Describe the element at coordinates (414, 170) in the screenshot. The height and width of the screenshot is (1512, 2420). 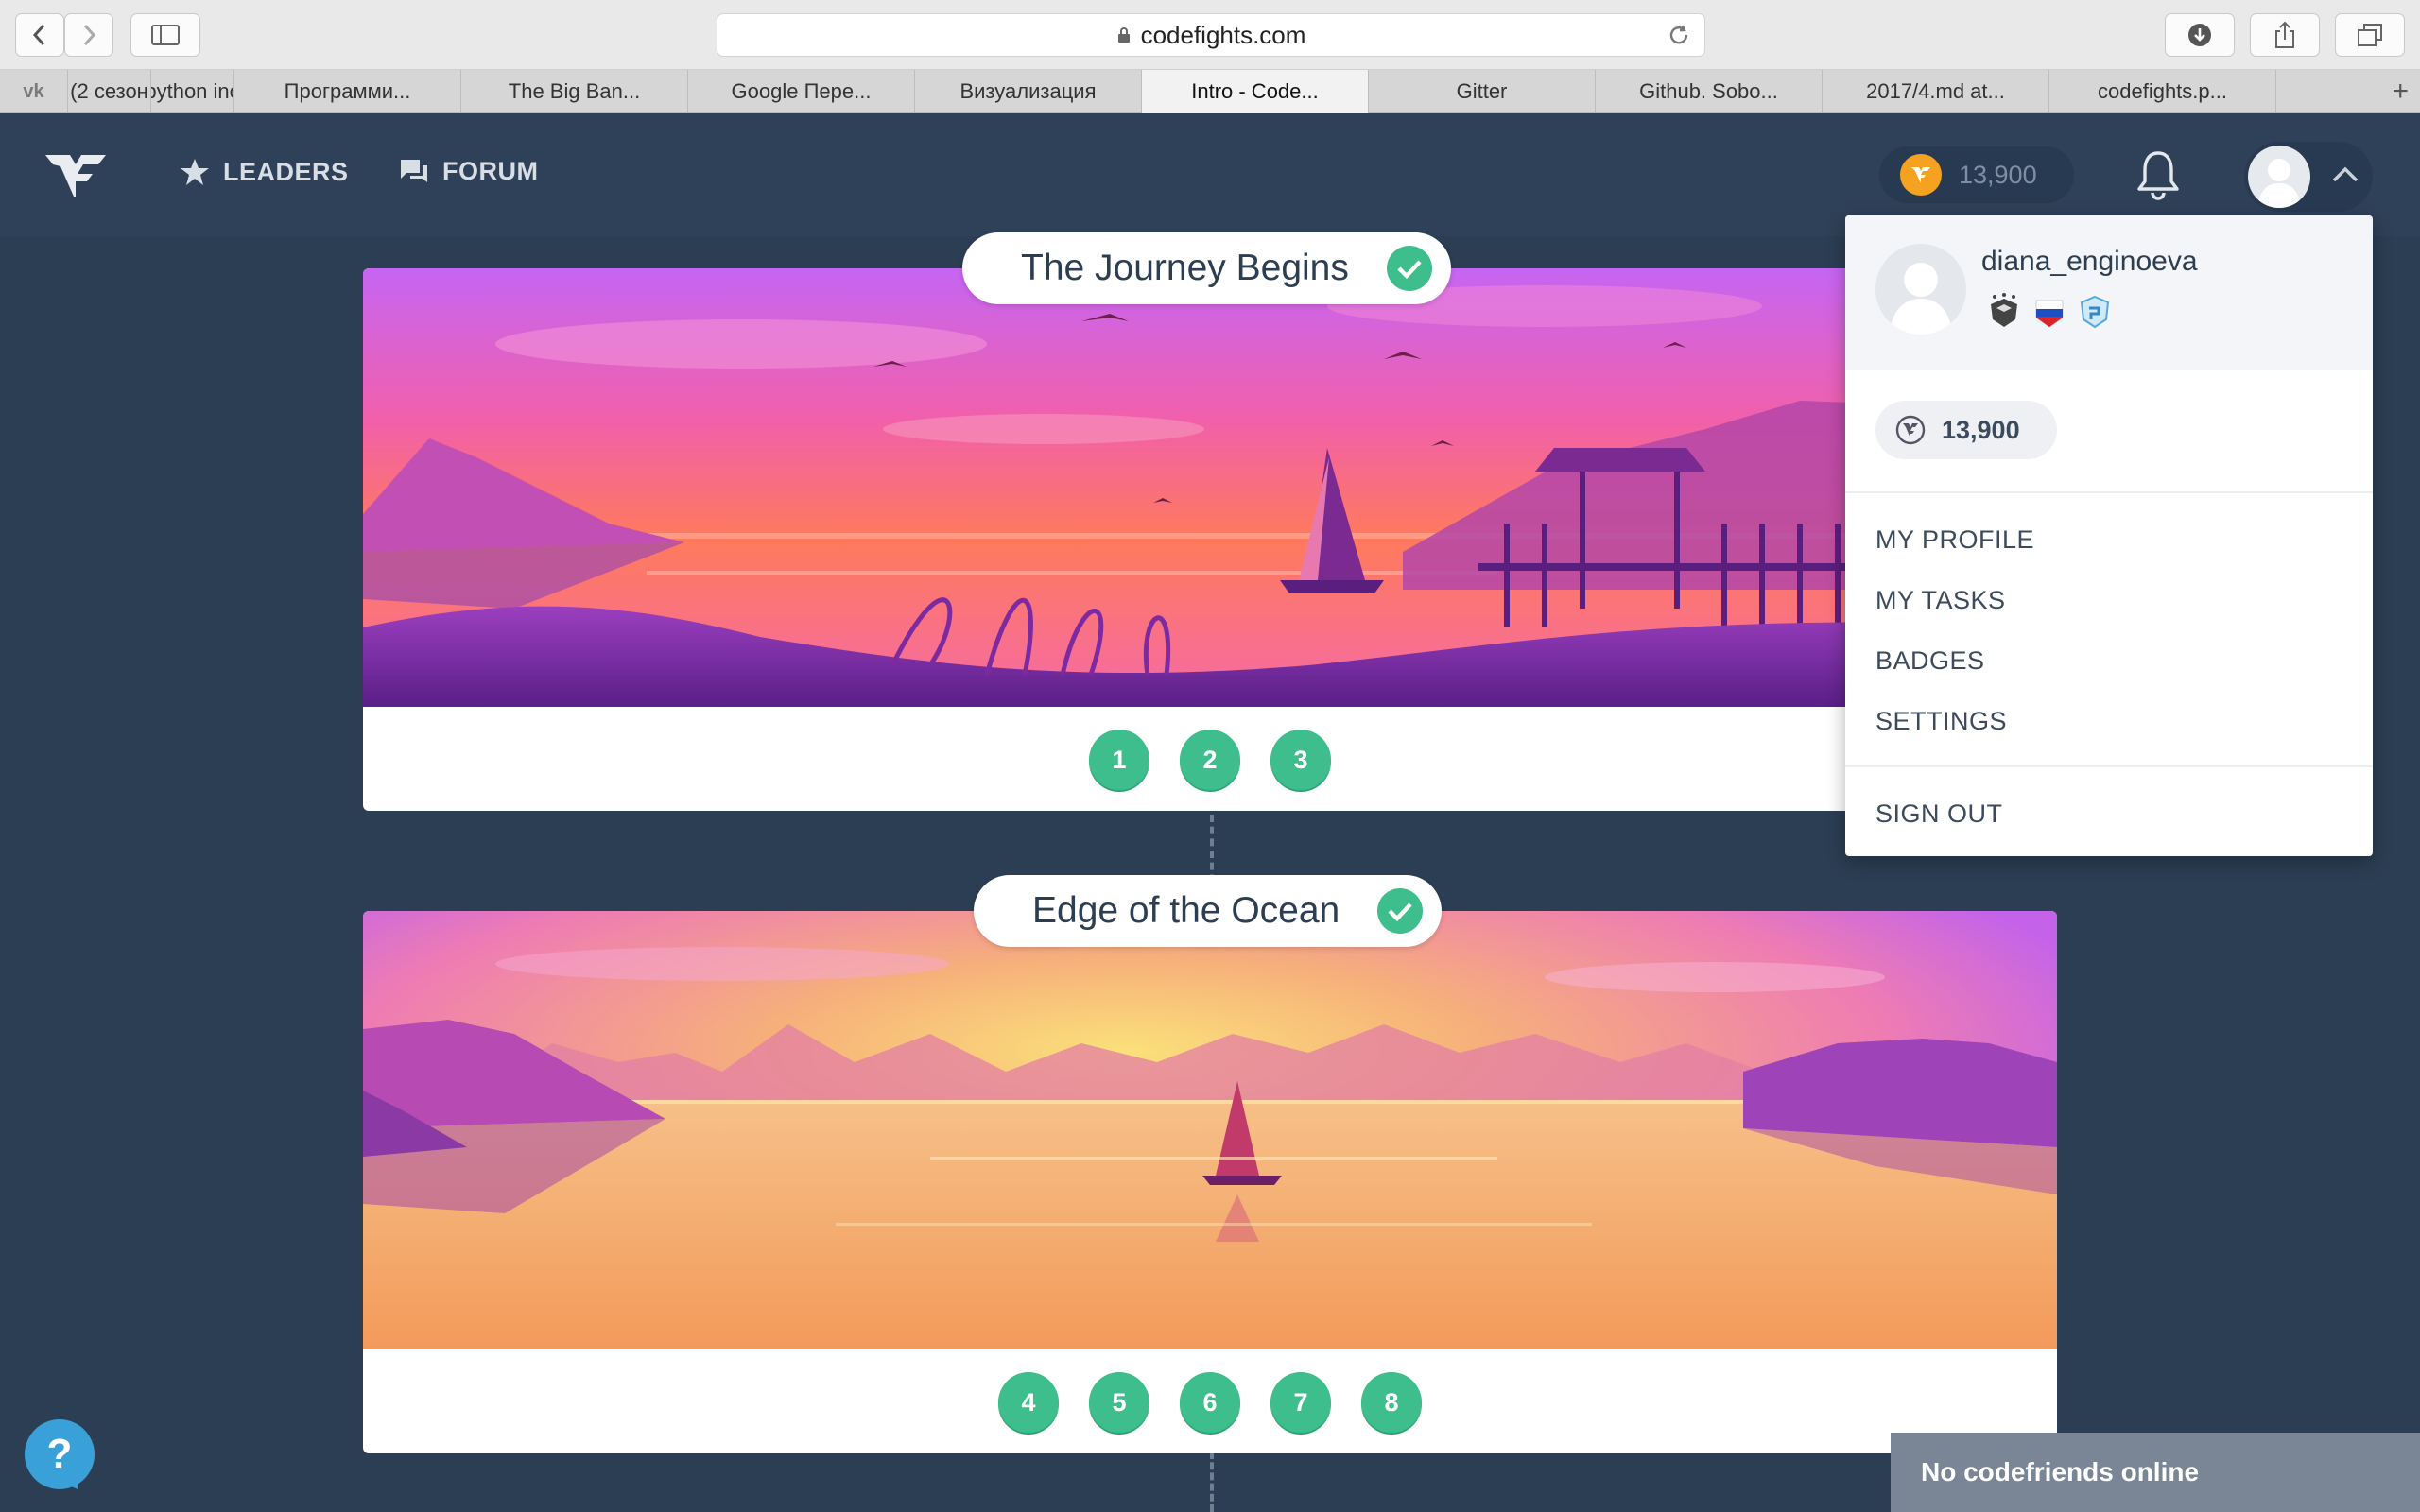
I see `chat-icon` at that location.